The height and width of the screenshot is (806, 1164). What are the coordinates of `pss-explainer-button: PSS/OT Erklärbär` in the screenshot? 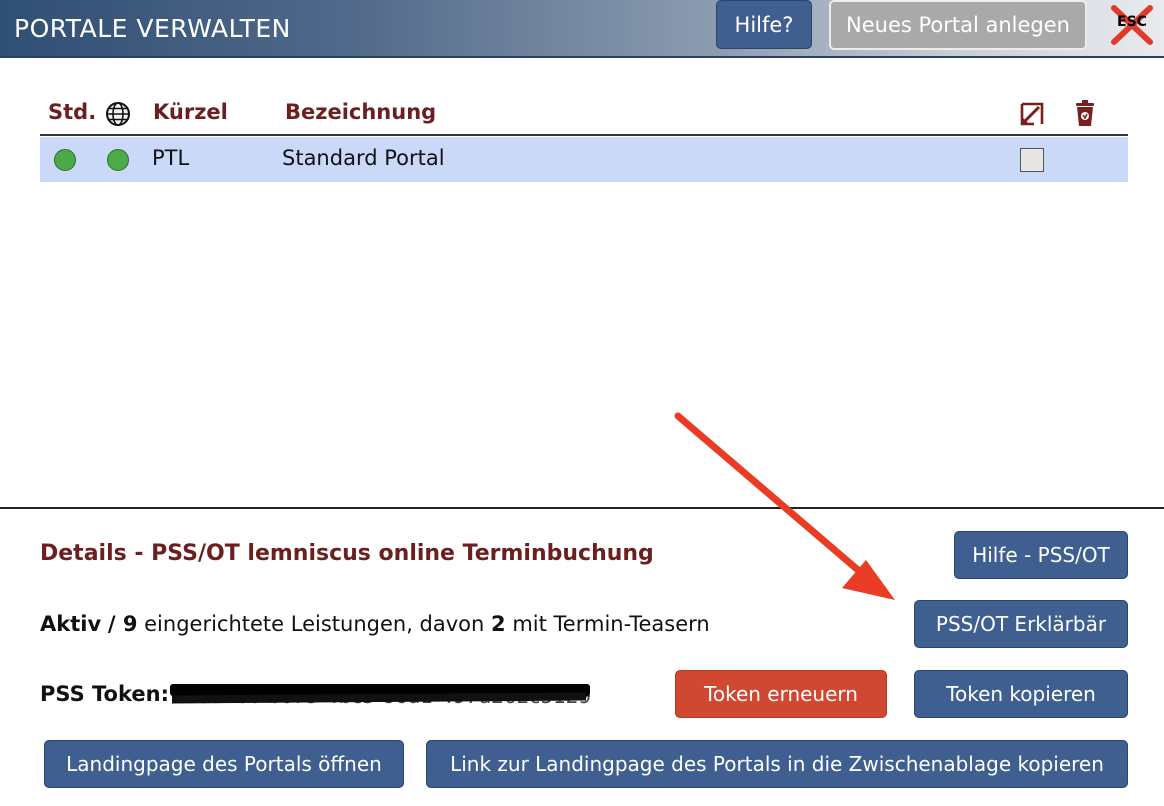 It's located at (1021, 624).